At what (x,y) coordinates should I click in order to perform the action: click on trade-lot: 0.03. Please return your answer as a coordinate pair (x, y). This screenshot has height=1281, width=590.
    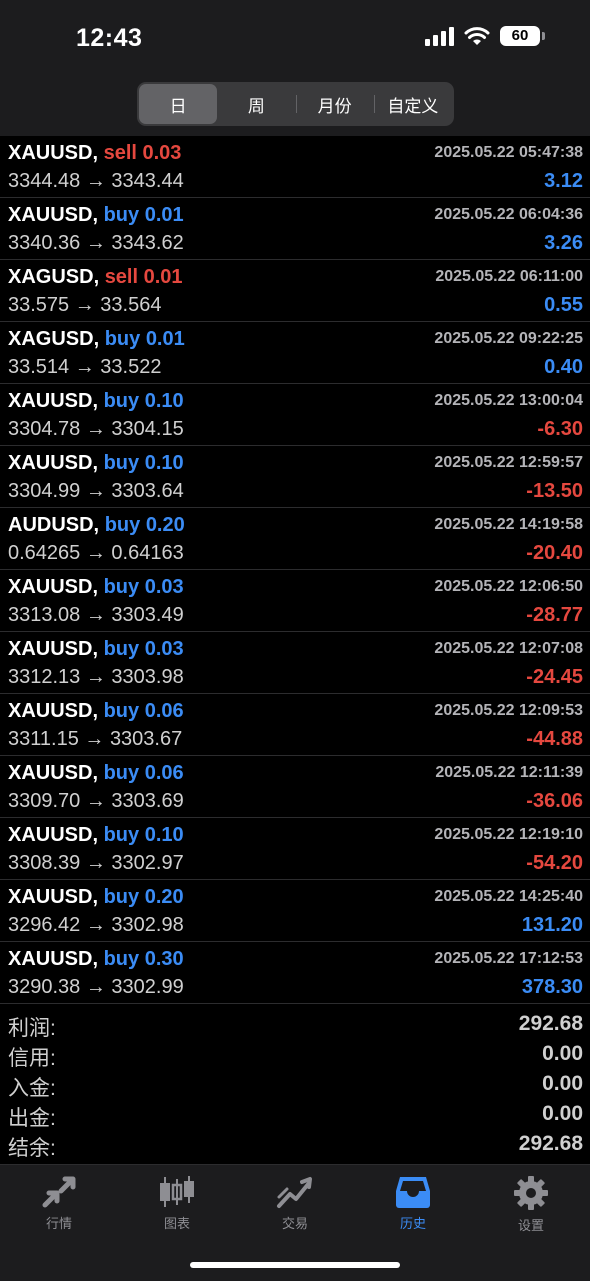
    Looking at the image, I should click on (164, 649).